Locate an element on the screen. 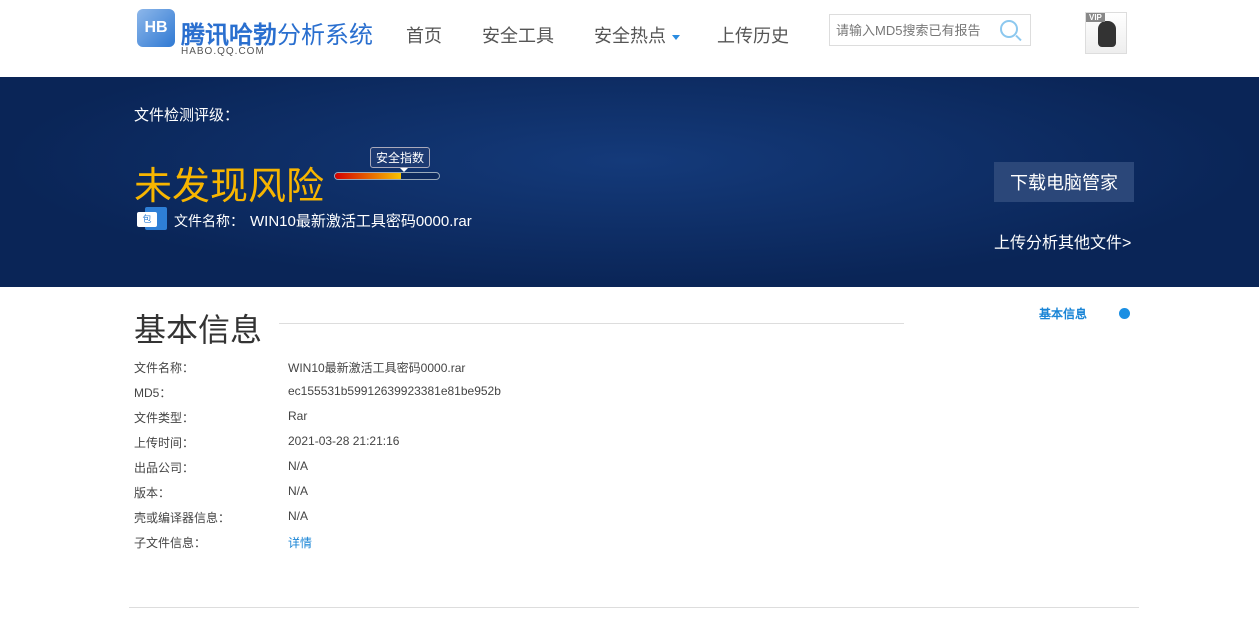 The width and height of the screenshot is (1259, 636). avatar: VIP is located at coordinates (1106, 33).